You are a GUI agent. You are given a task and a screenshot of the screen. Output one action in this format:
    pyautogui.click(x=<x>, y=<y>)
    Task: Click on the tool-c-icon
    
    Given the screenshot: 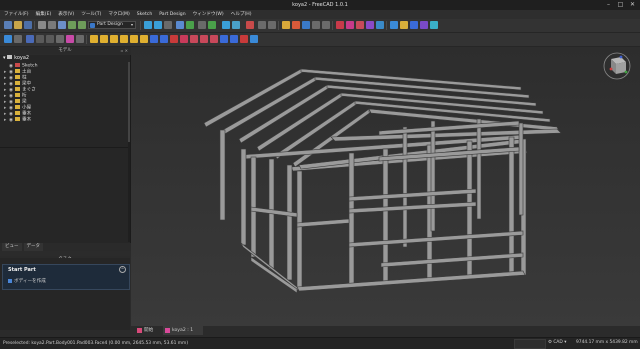 What is the action you would take?
    pyautogui.click(x=50, y=39)
    